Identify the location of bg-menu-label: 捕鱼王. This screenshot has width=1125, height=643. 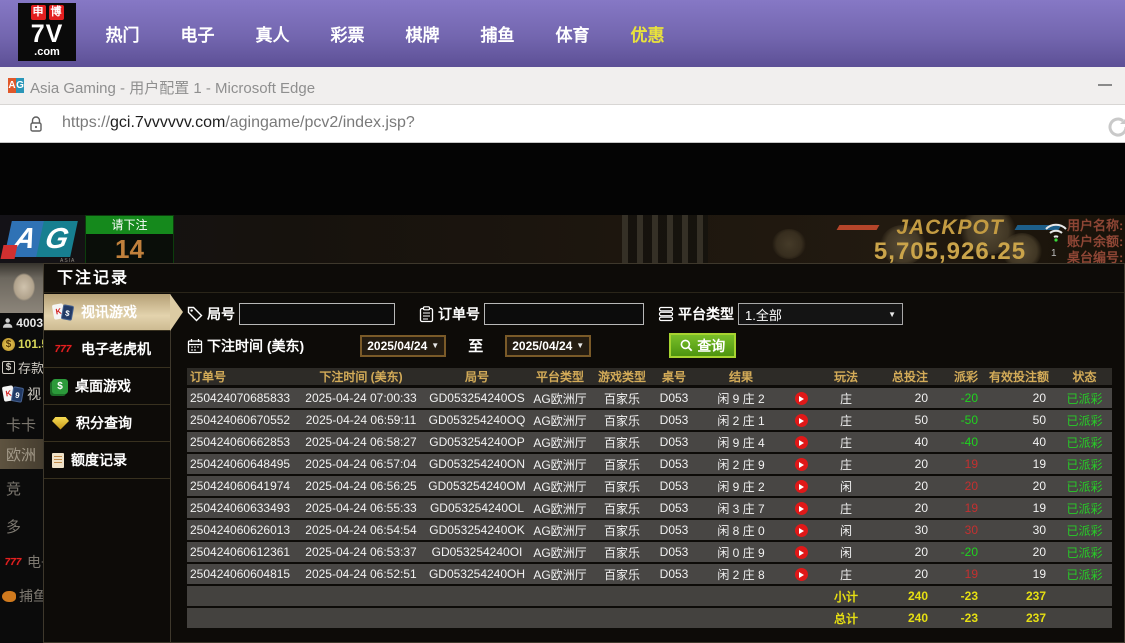
(31, 596).